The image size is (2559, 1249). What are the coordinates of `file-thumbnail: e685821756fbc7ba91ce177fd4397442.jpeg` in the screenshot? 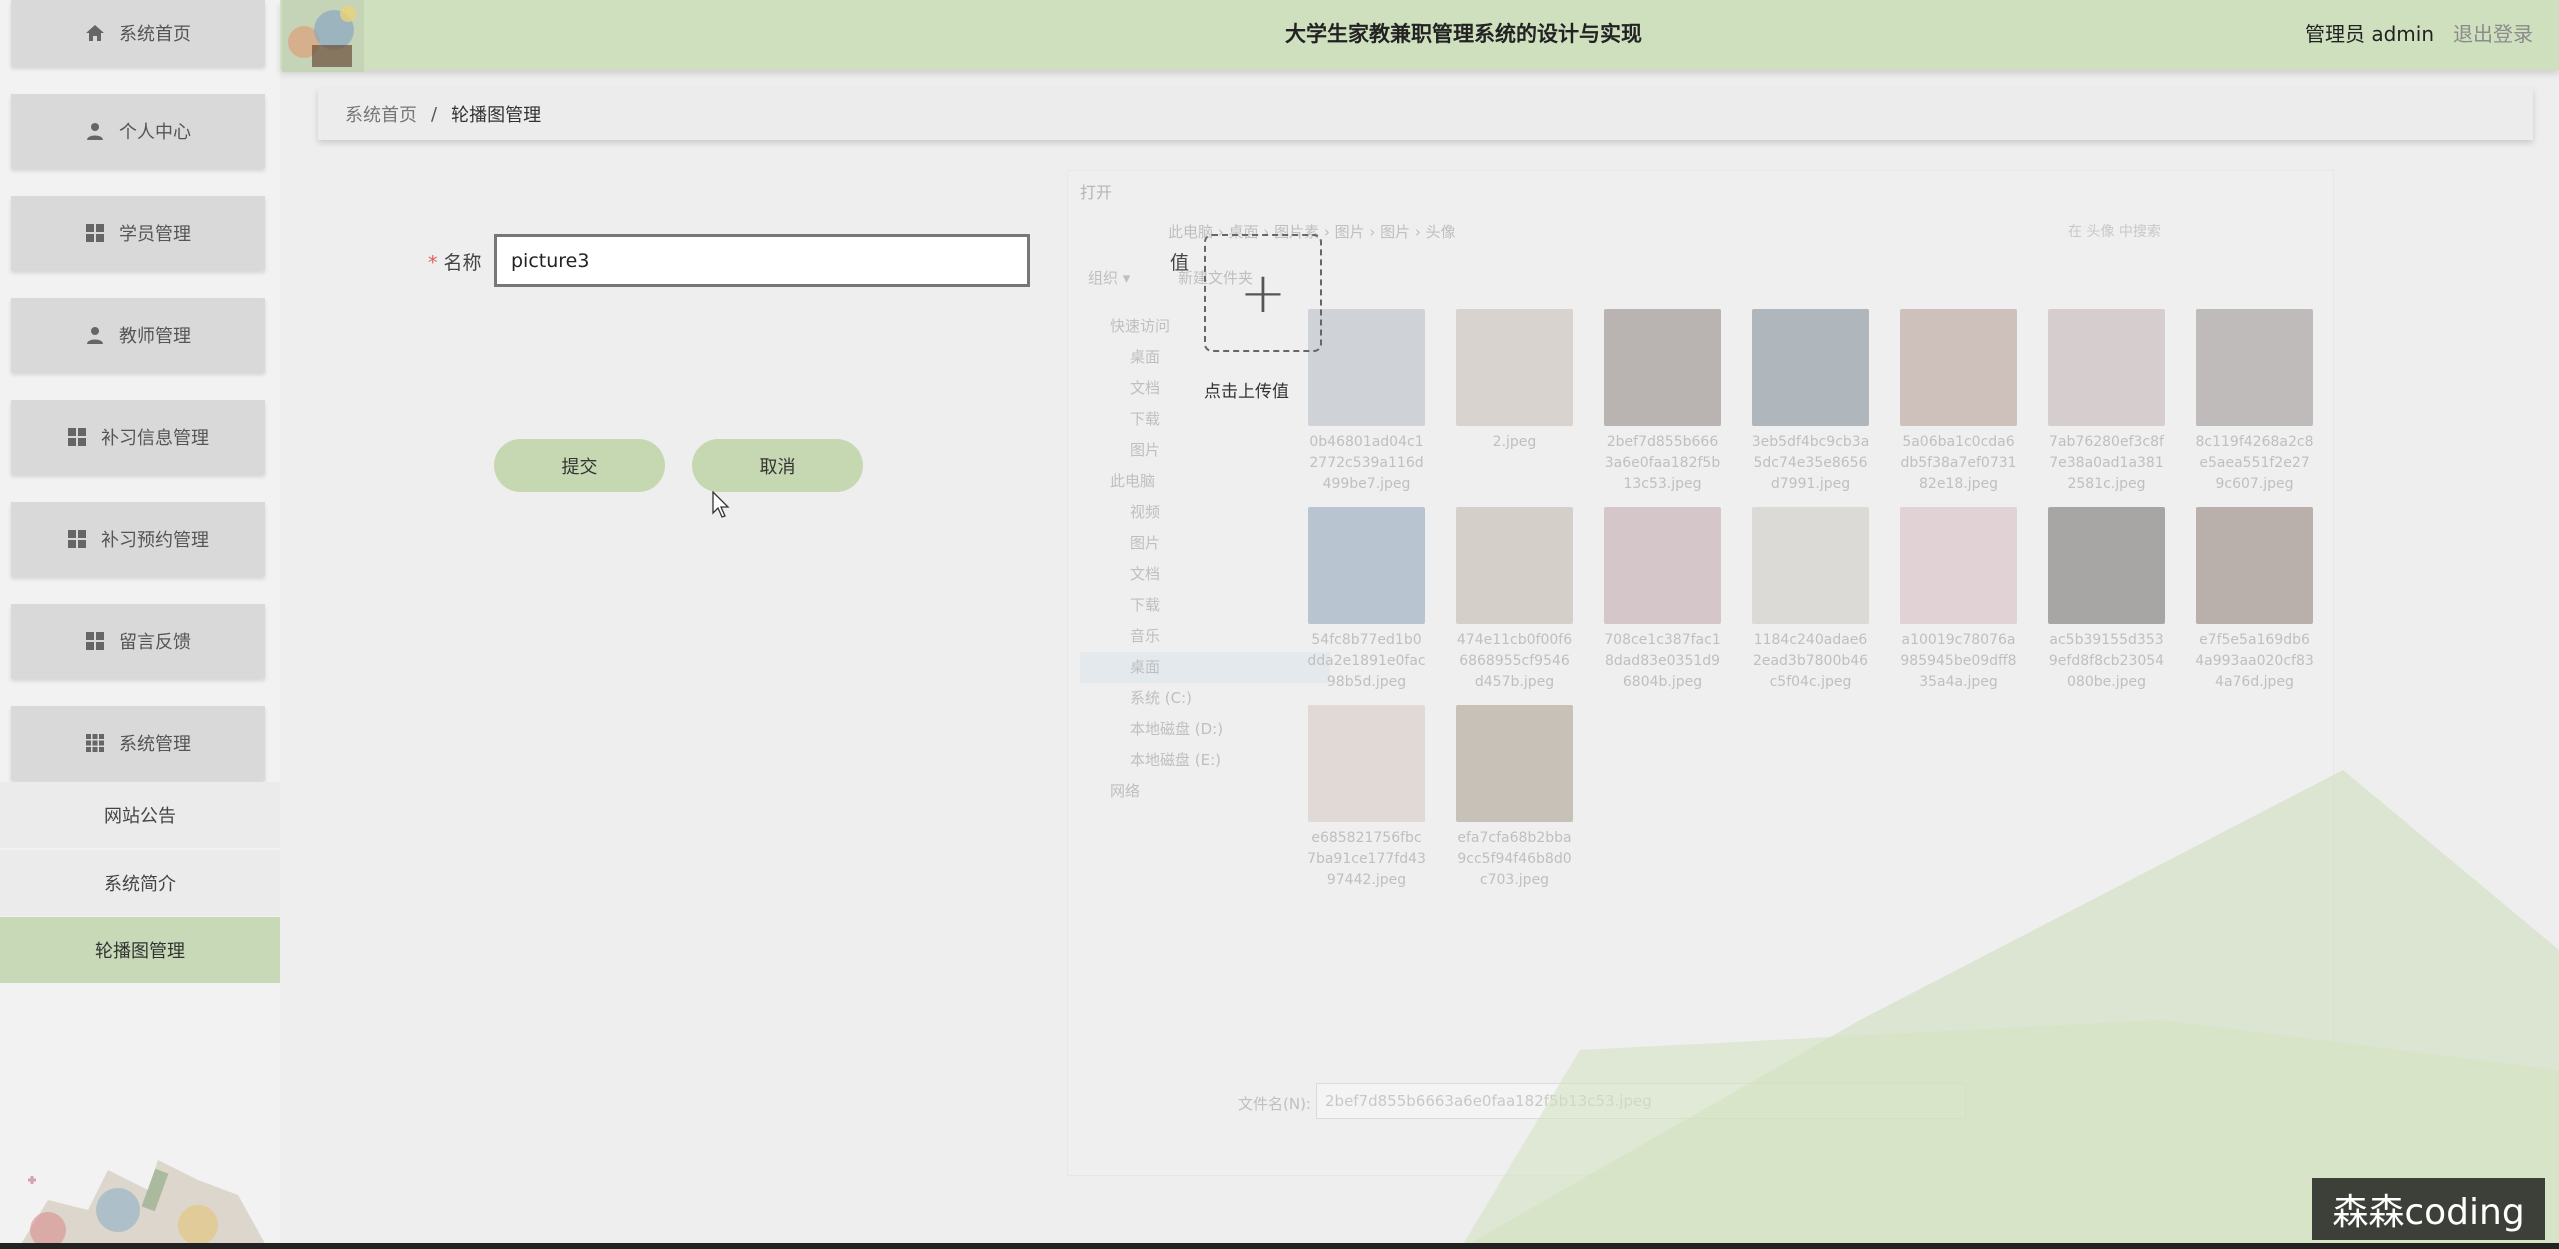 It's located at (1366, 805).